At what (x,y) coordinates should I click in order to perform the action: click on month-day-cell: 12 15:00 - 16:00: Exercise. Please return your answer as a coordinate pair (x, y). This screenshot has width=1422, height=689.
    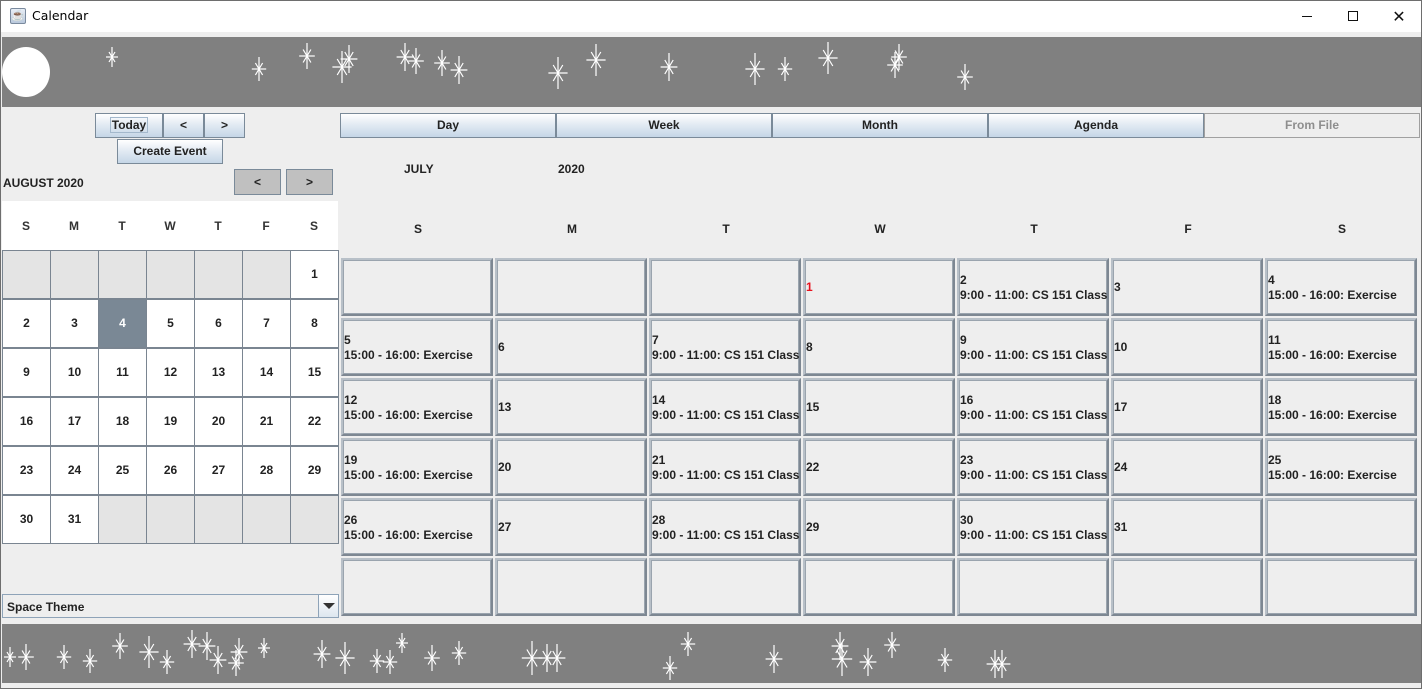
    Looking at the image, I should click on (417, 407).